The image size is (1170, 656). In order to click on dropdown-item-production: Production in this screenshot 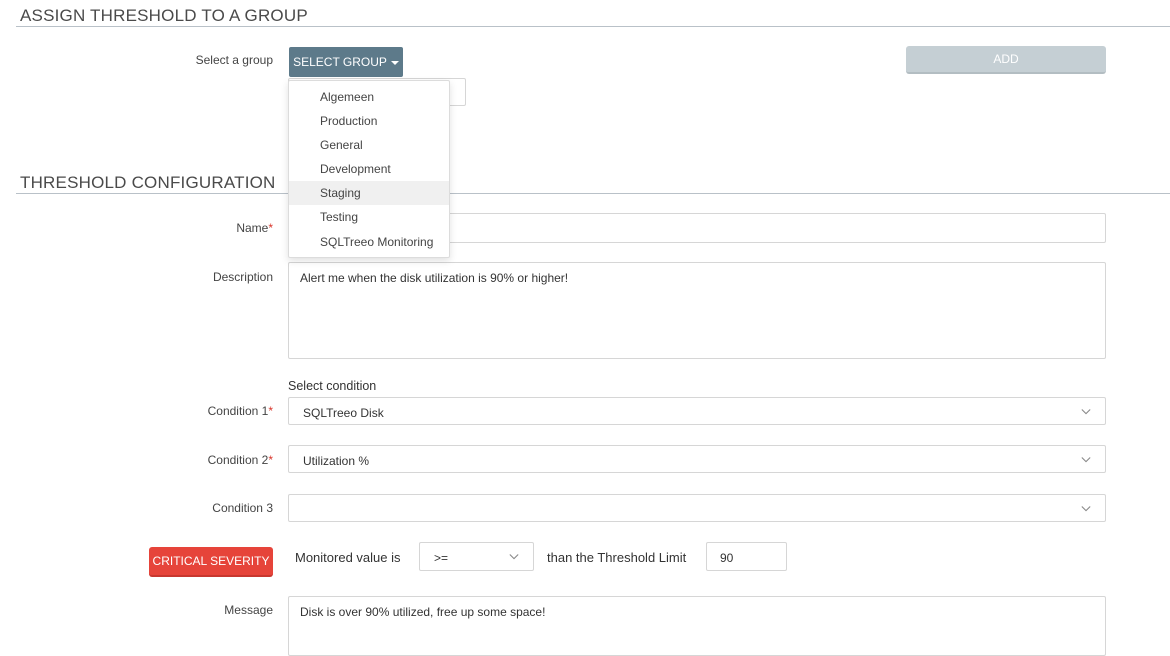, I will do `click(369, 121)`.